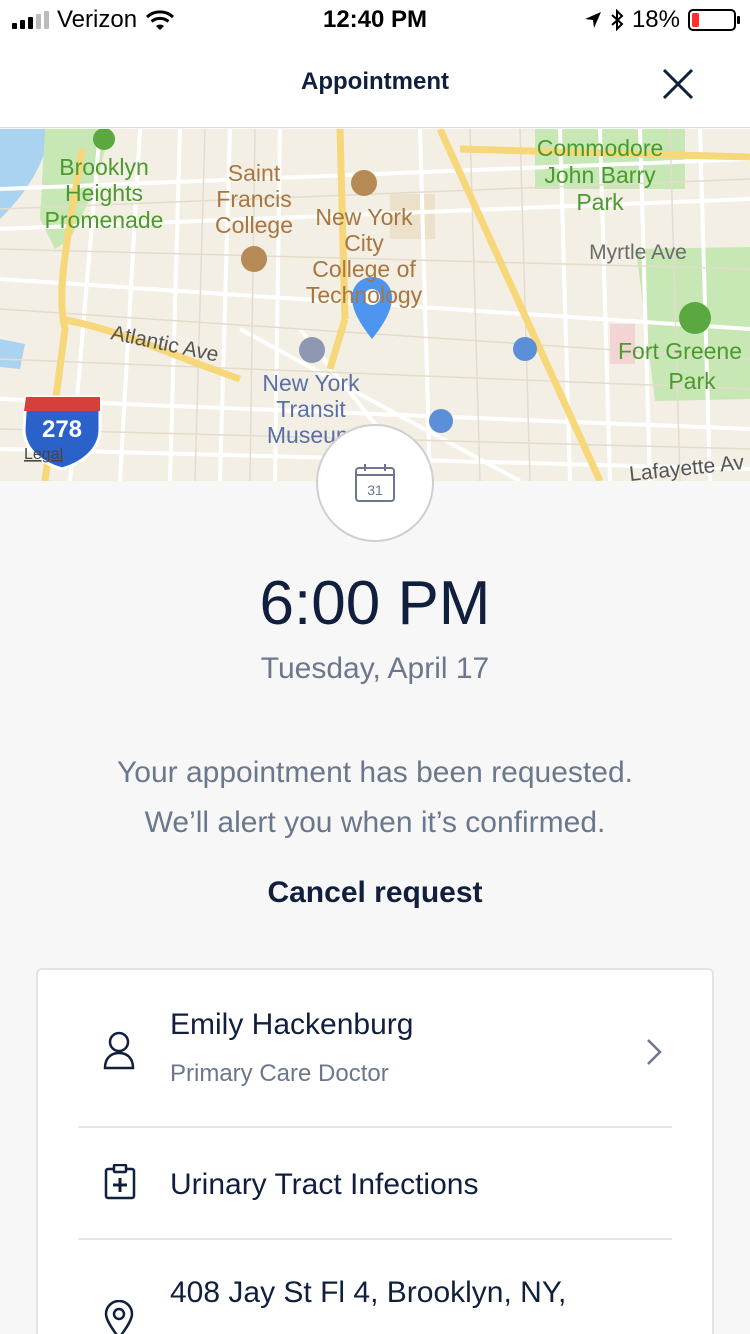 The width and height of the screenshot is (750, 1334). Describe the element at coordinates (311, 409) in the screenshot. I see `map-label: Transit` at that location.